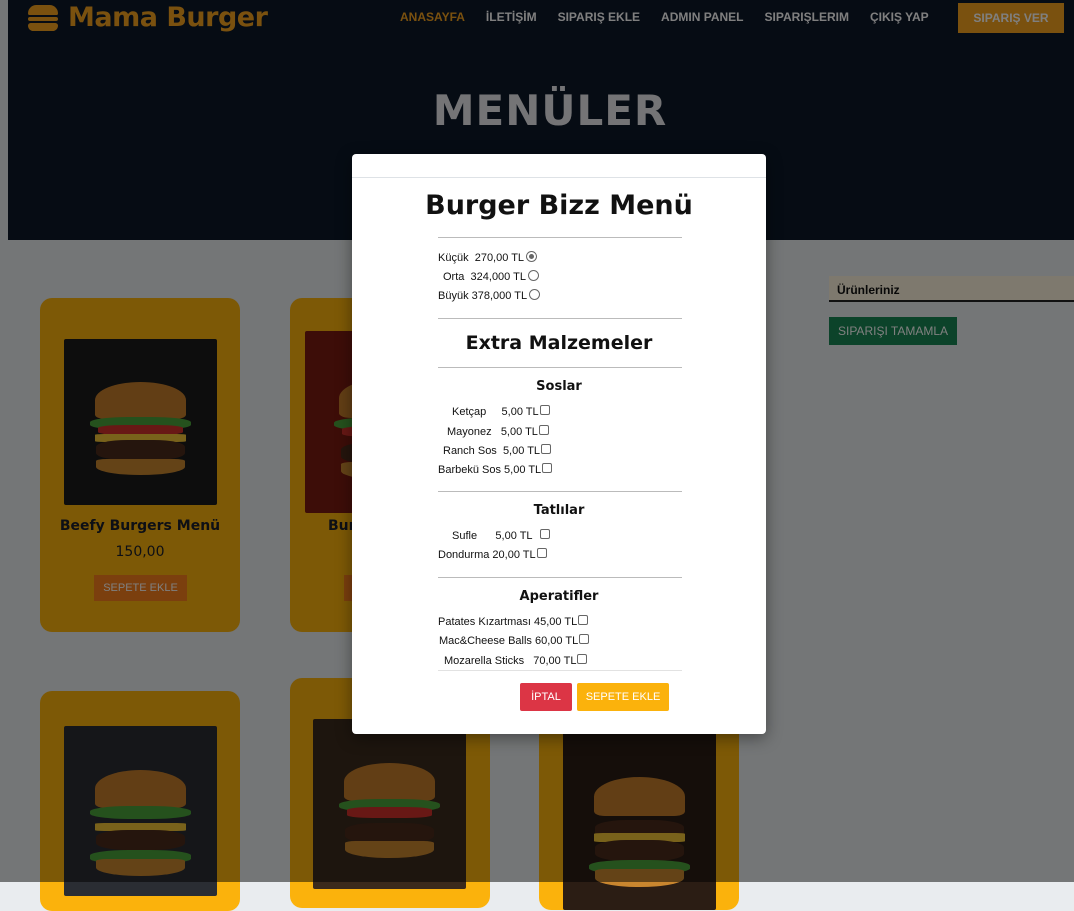  What do you see at coordinates (484, 661) in the screenshot?
I see `extra-label: Mozarella Sticks` at bounding box center [484, 661].